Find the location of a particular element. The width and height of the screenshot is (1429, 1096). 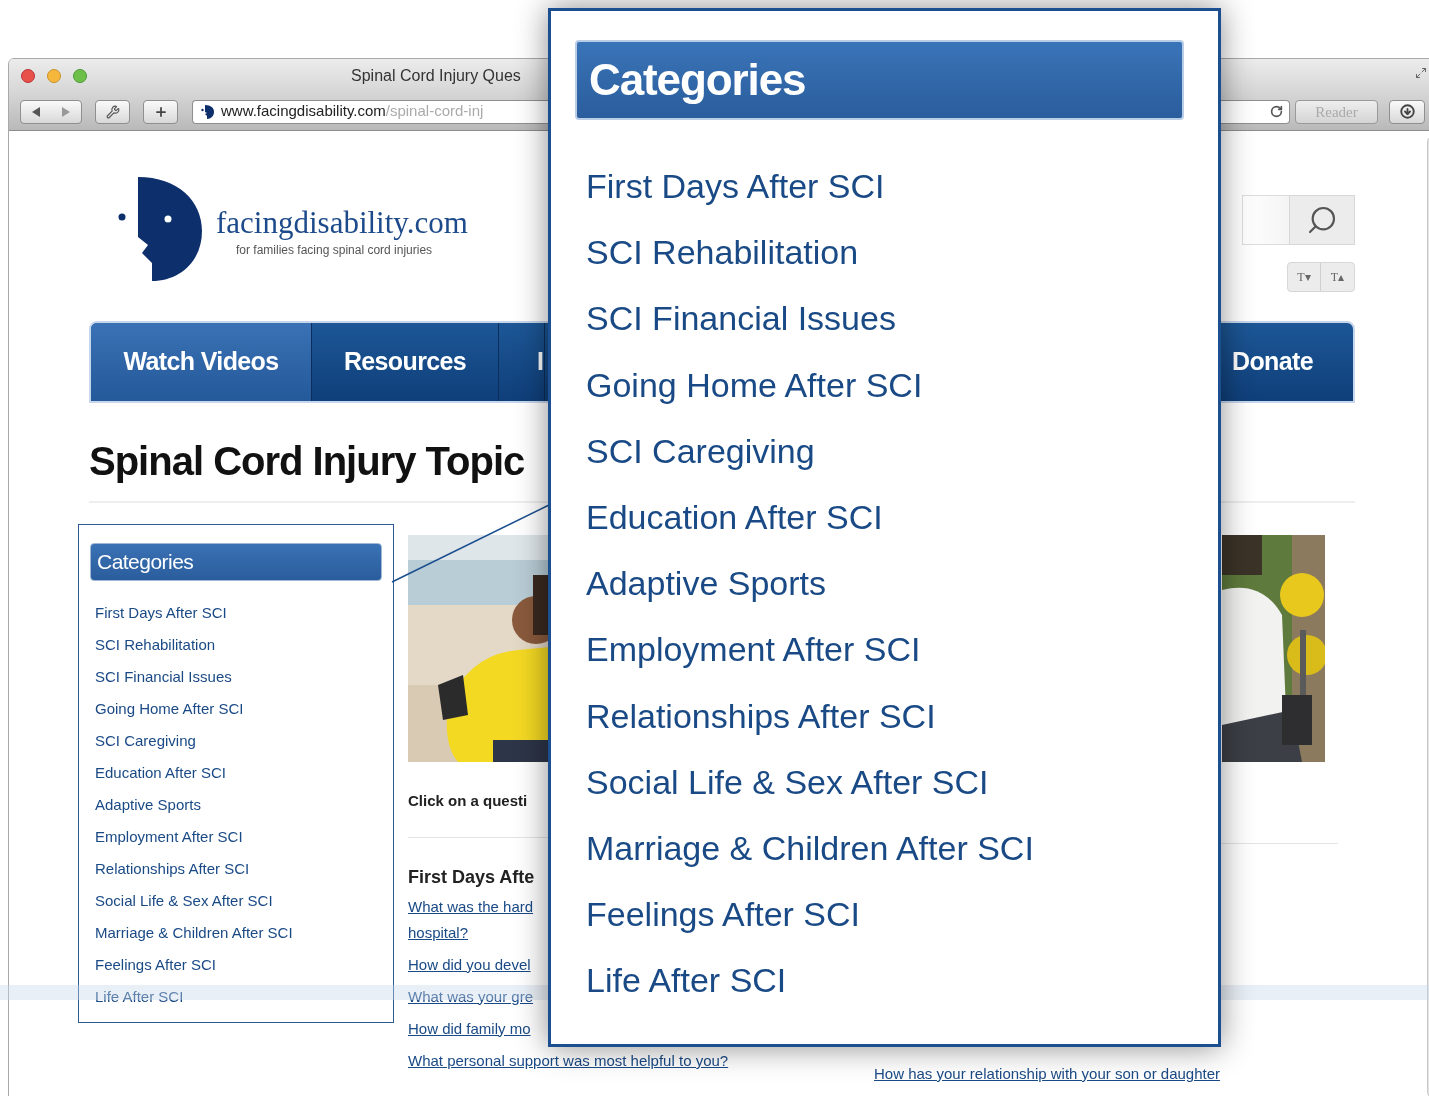

url-path: /spinal-cord-inj is located at coordinates (434, 111).